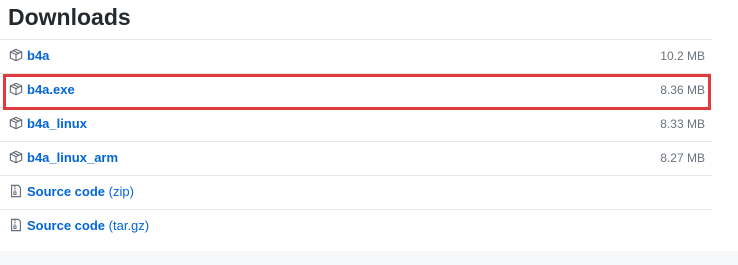 This screenshot has width=738, height=265. What do you see at coordinates (356, 90) in the screenshot?
I see `asset-row-b4a-exe: b4a.exe 8.36 MB` at bounding box center [356, 90].